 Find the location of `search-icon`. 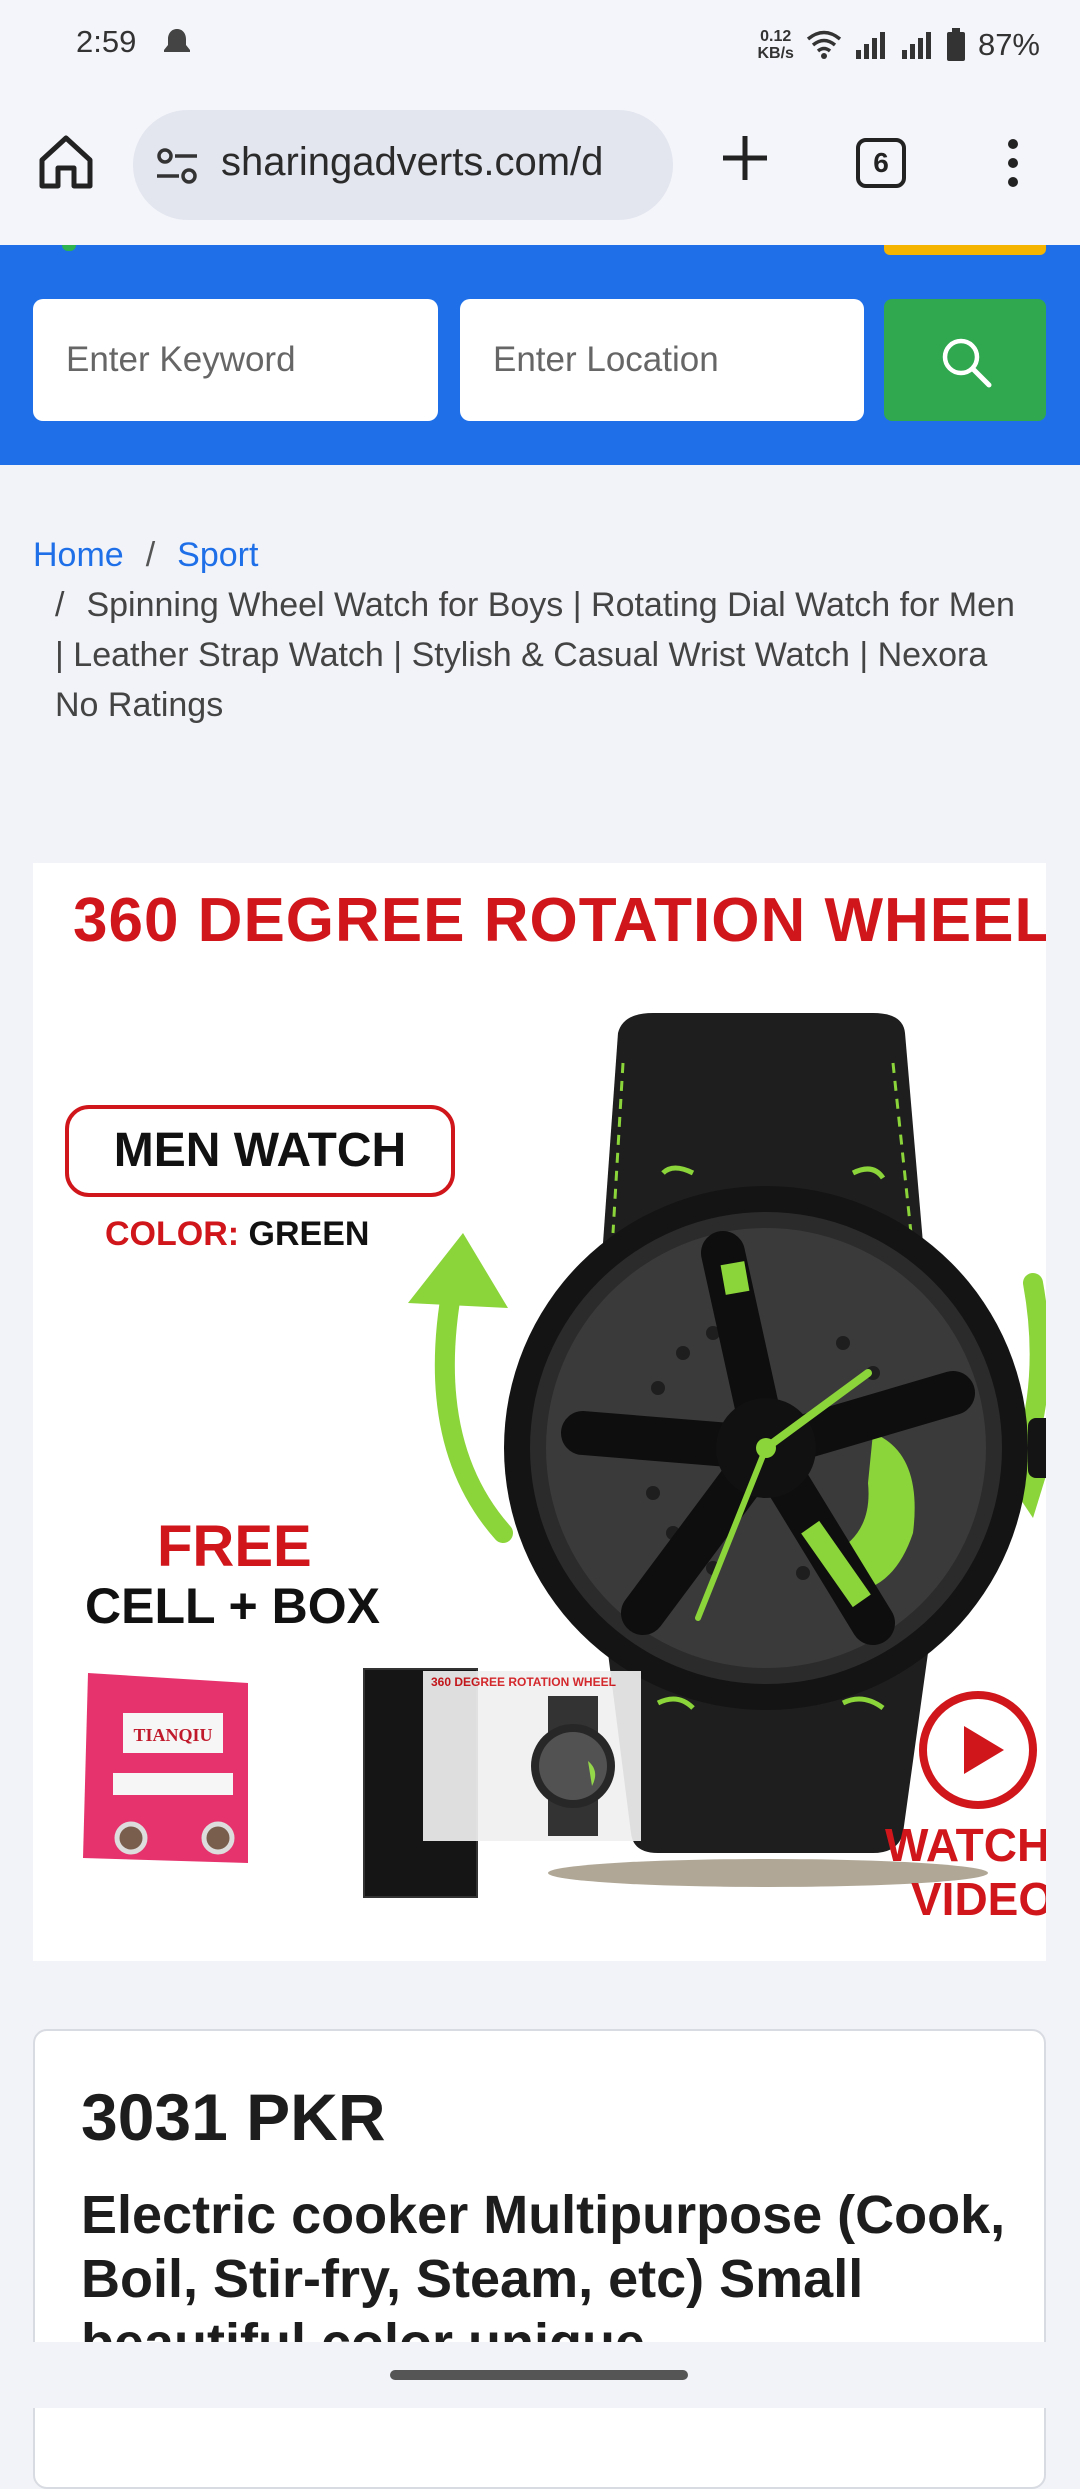

search-icon is located at coordinates (967, 363).